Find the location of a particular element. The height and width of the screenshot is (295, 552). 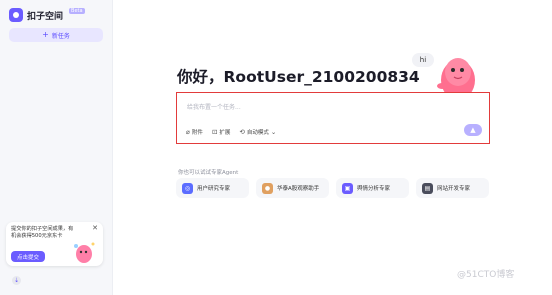

agent-web-dev: ▤ 网站开发专家 is located at coordinates (452, 188).